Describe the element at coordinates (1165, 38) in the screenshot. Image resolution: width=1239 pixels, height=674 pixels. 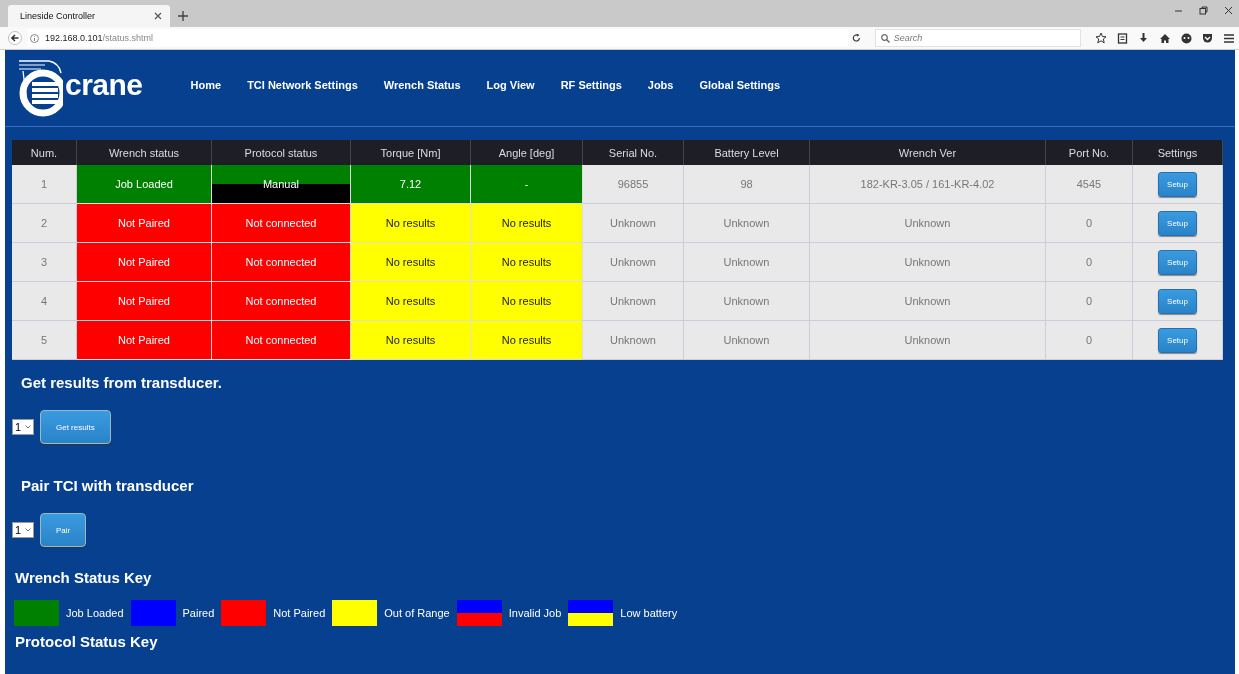
I see `home-icon` at that location.